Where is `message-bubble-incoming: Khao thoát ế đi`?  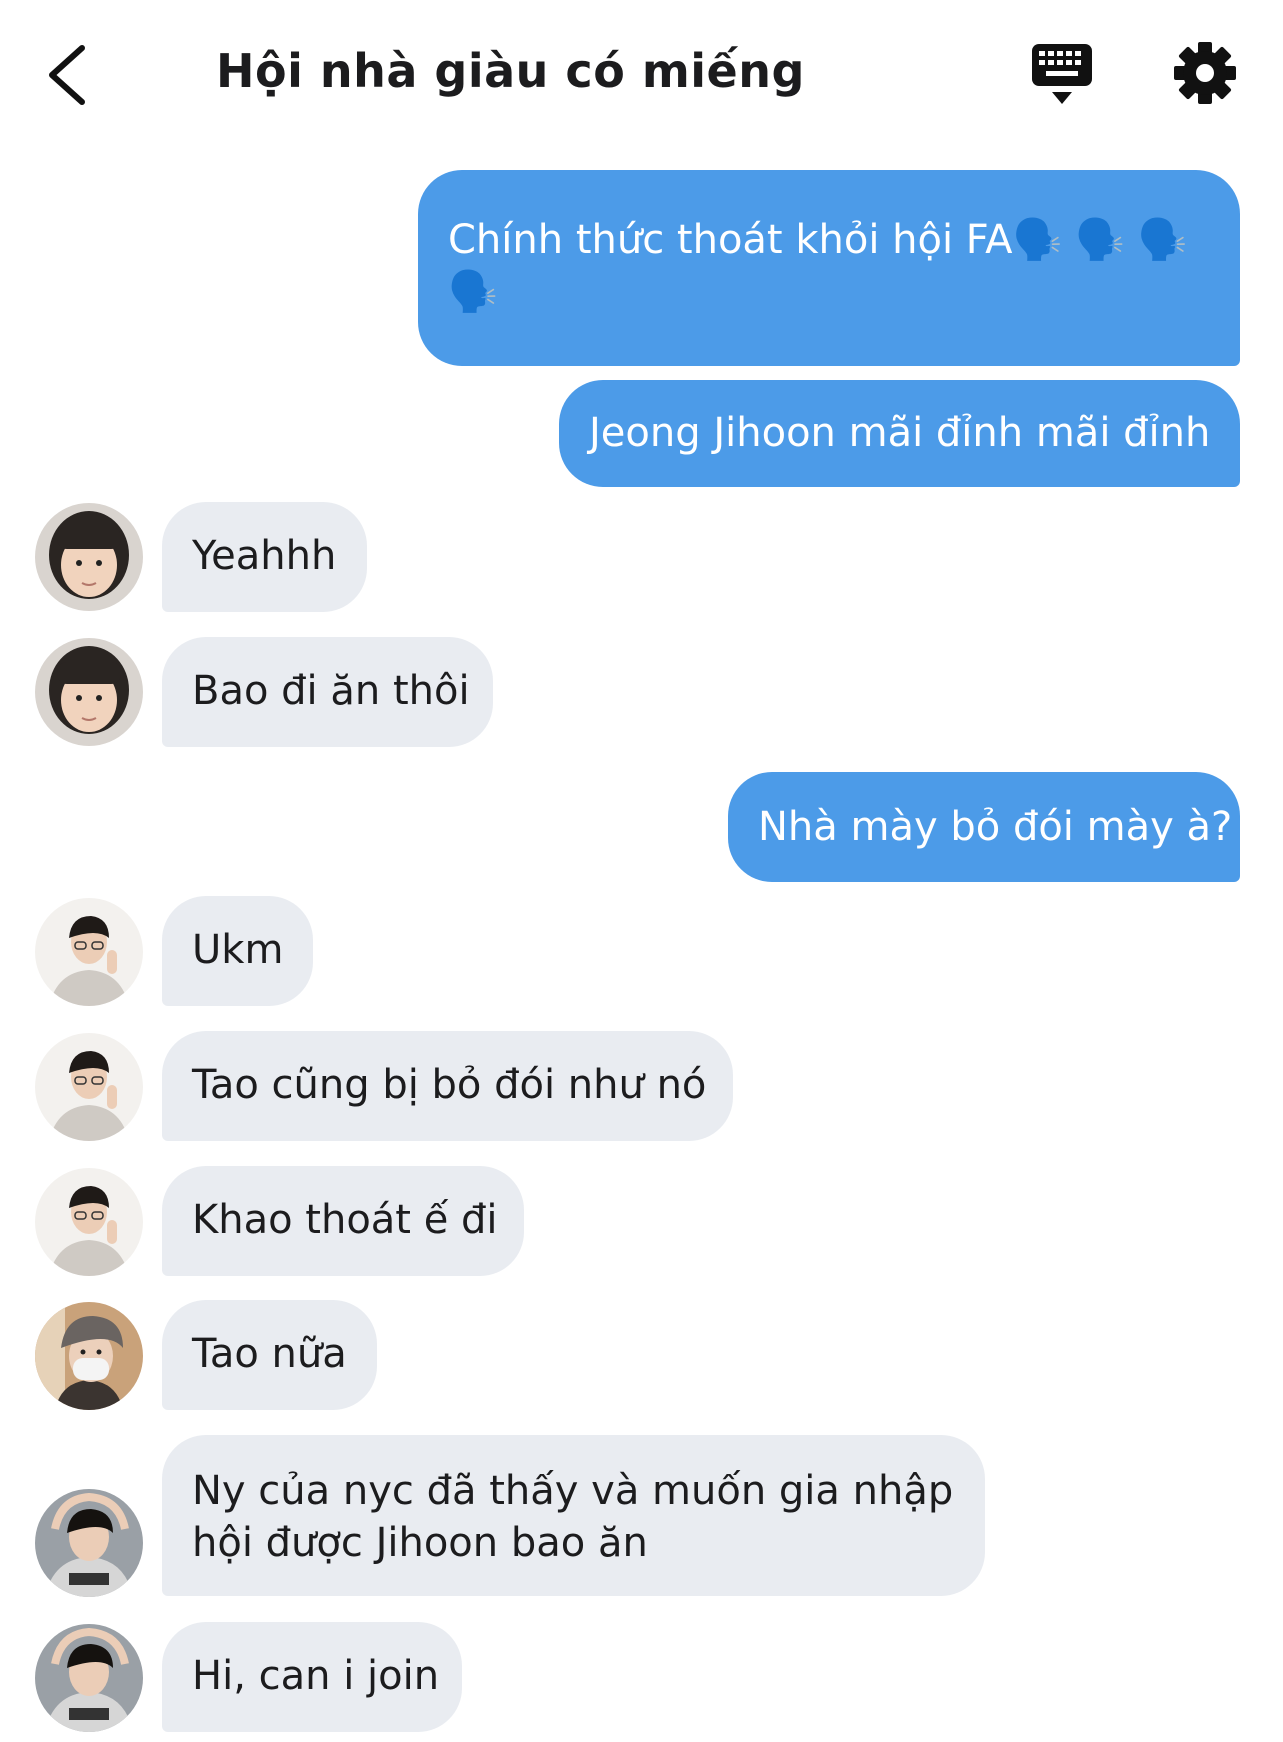 message-bubble-incoming: Khao thoát ế đi is located at coordinates (343, 1221).